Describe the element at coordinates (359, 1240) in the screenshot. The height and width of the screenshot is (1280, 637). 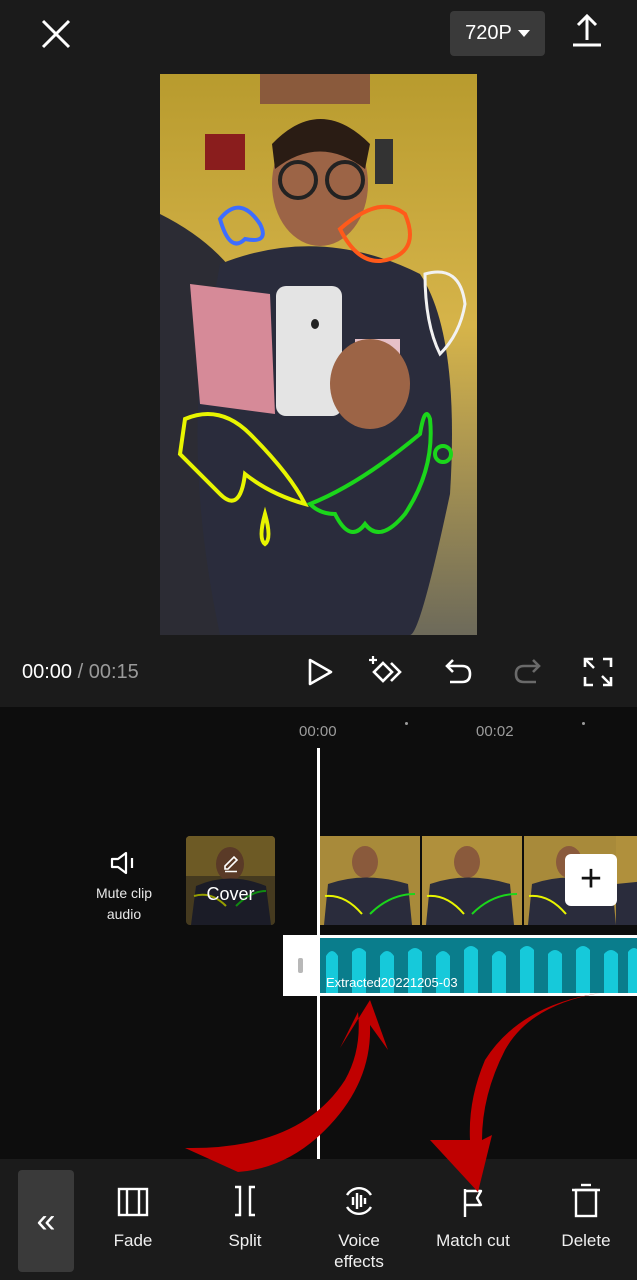
I see `voice-effects-label-line1: Voice` at that location.